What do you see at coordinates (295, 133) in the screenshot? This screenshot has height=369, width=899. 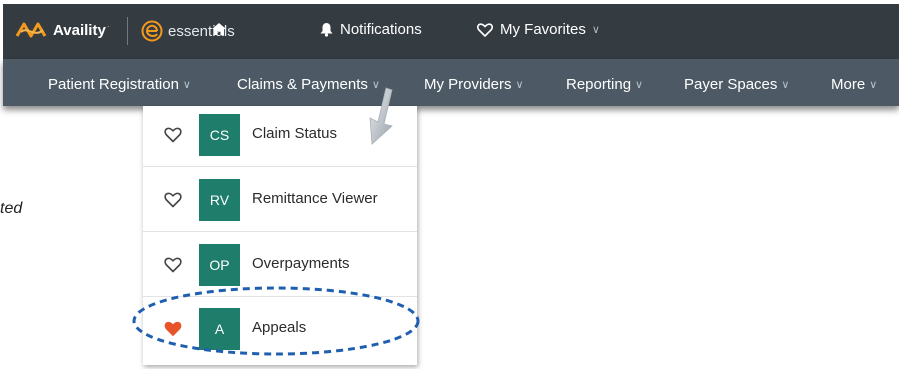 I see `menu-item-label: Claim Status` at bounding box center [295, 133].